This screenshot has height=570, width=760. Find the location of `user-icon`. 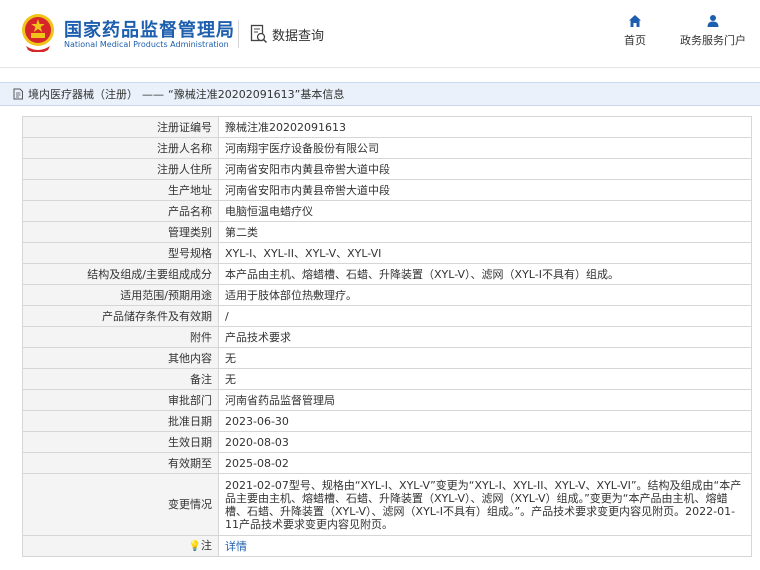

user-icon is located at coordinates (713, 21).